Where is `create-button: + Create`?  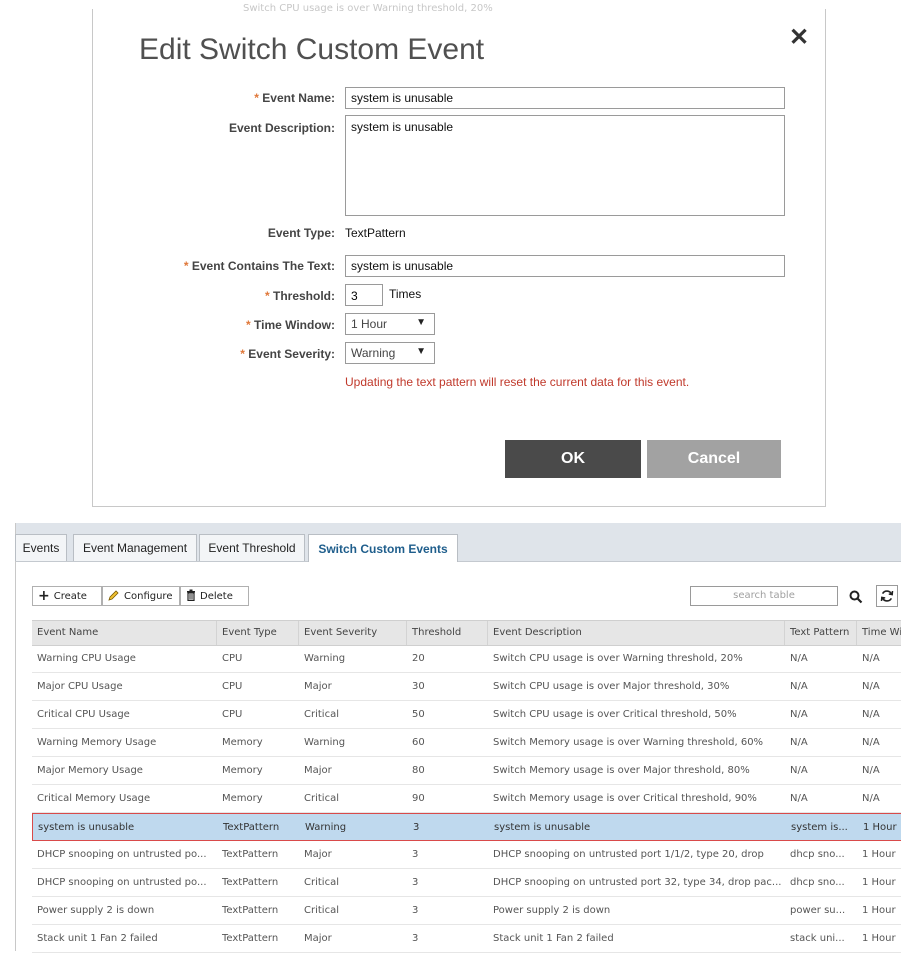
create-button: + Create is located at coordinates (67, 596).